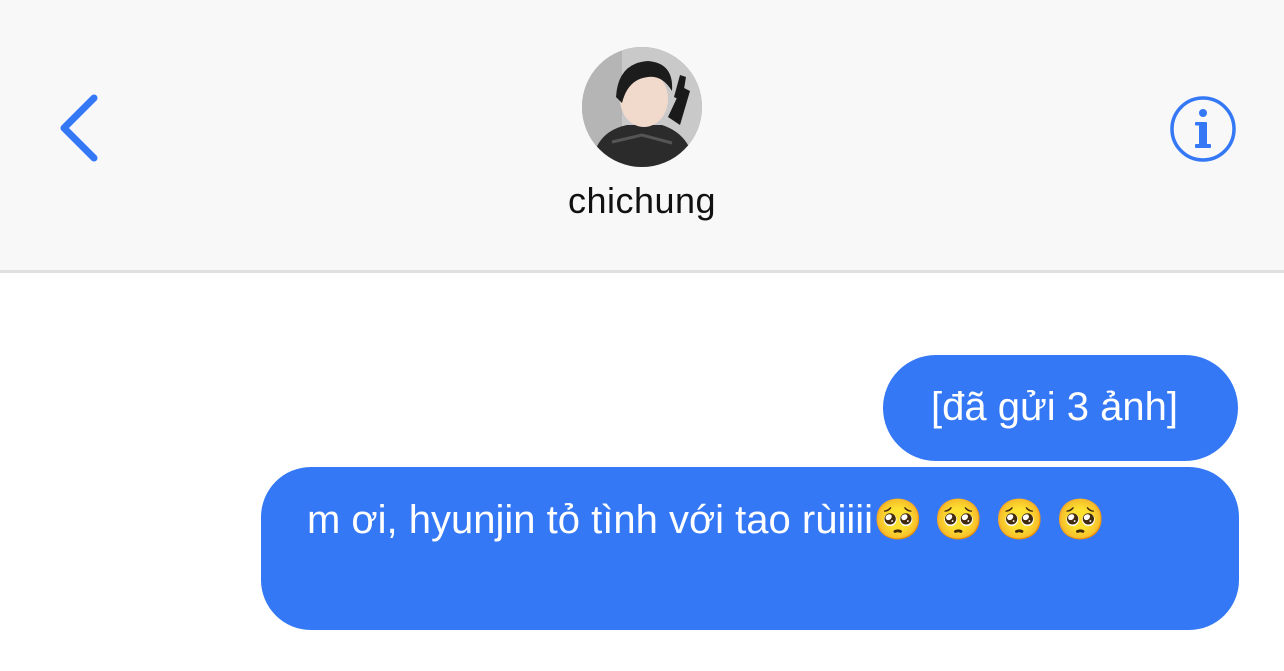  I want to click on message-bubble: [đã gửi 3 ảnh], so click(1060, 408).